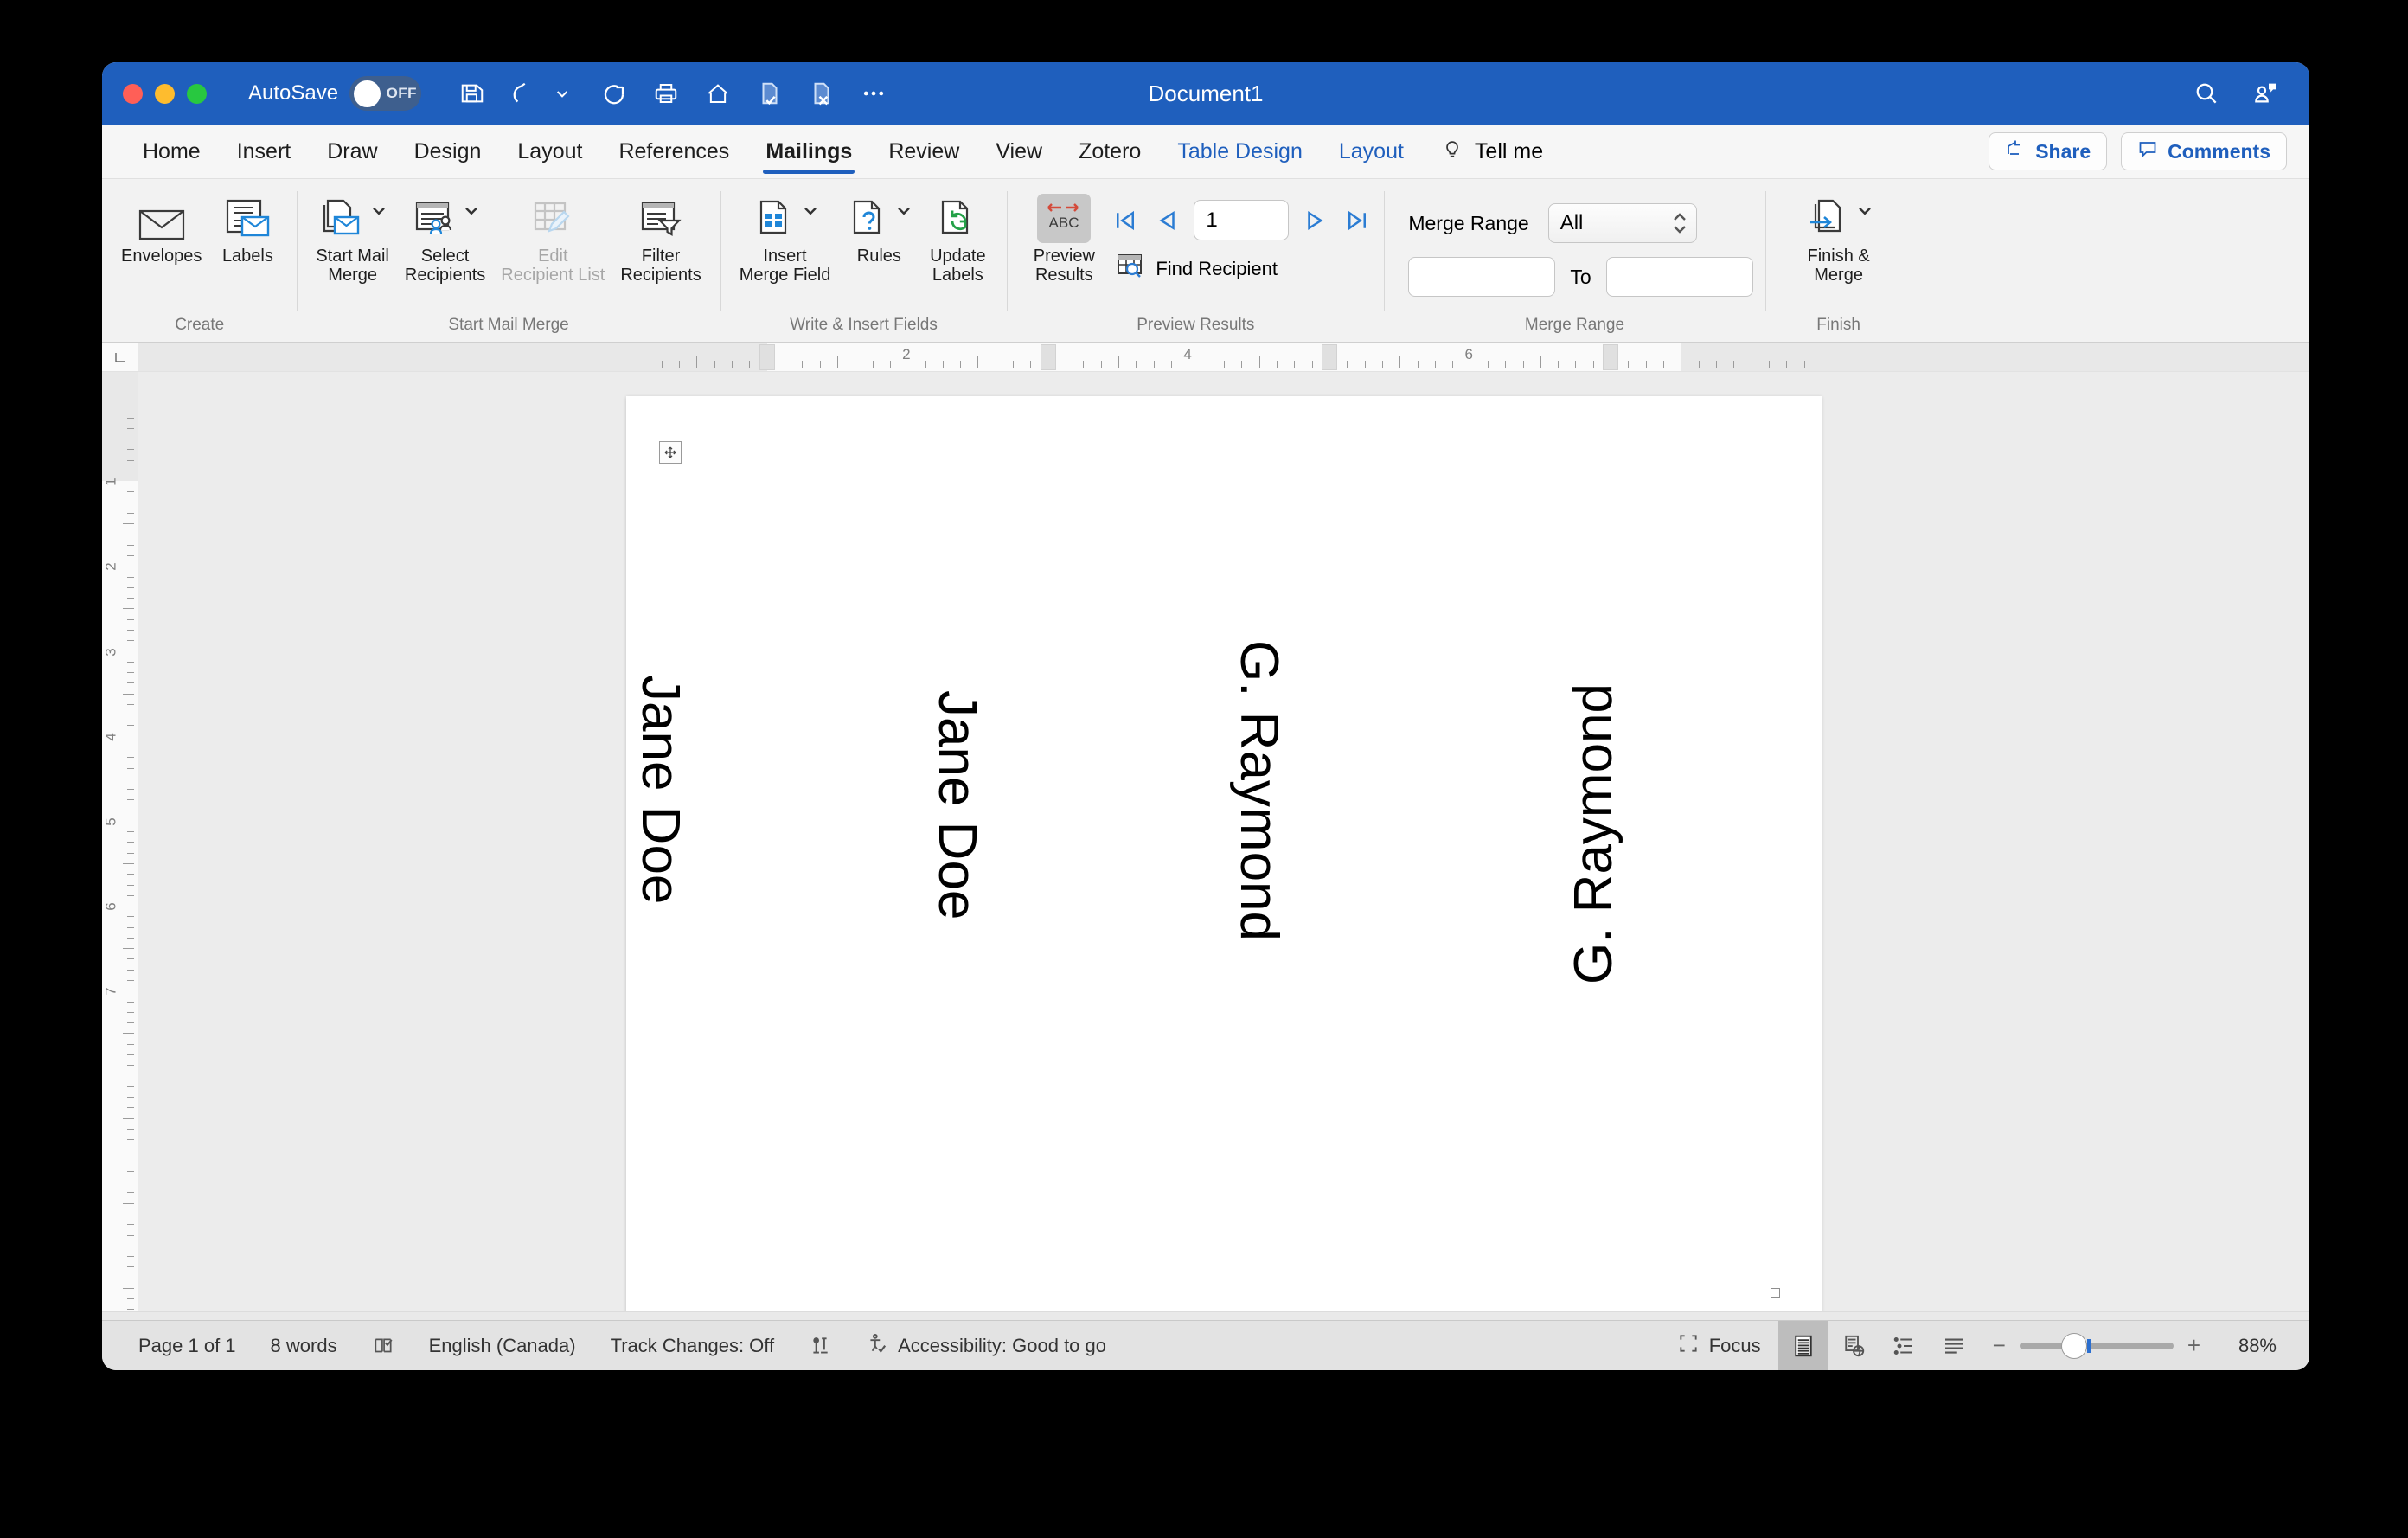 The width and height of the screenshot is (2408, 1538). I want to click on save-icon, so click(472, 93).